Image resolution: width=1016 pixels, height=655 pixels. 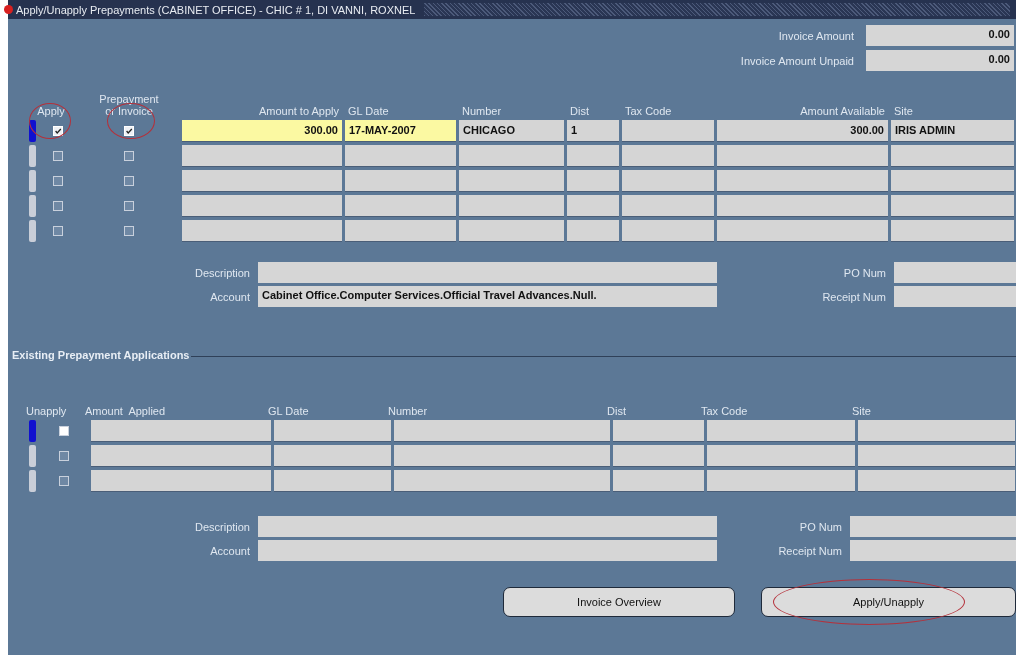 What do you see at coordinates (619, 602) in the screenshot?
I see `button: Invoice Overview` at bounding box center [619, 602].